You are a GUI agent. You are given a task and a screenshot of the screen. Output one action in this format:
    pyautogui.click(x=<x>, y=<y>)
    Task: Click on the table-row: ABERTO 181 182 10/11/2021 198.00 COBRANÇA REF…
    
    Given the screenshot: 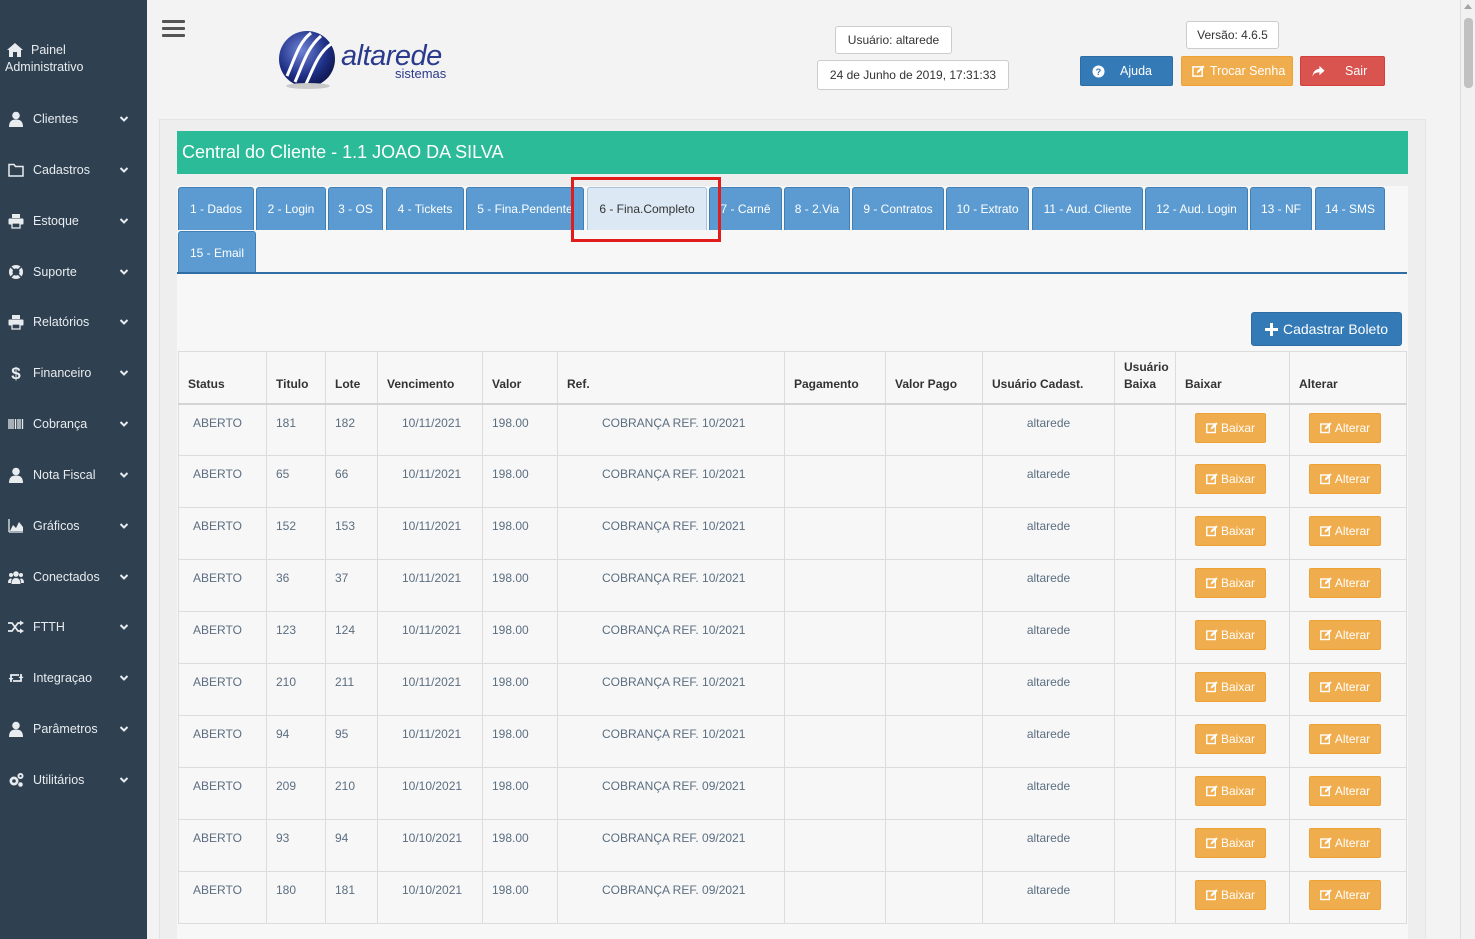 What is the action you would take?
    pyautogui.click(x=792, y=429)
    